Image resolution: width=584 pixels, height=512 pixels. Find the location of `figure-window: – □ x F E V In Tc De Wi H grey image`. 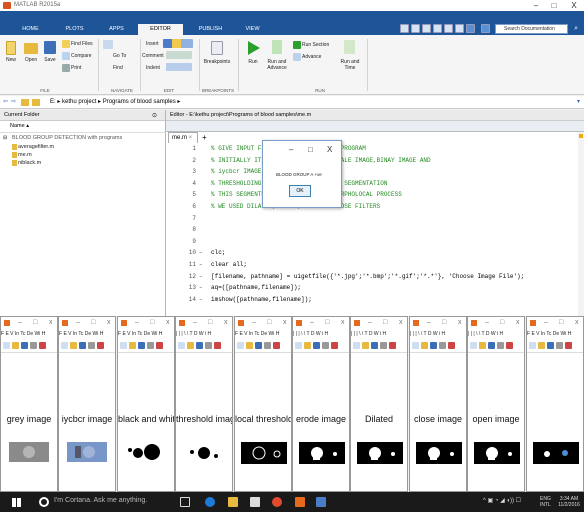

figure-window: – □ x F E V In Tc De Wi H grey image is located at coordinates (29, 404).